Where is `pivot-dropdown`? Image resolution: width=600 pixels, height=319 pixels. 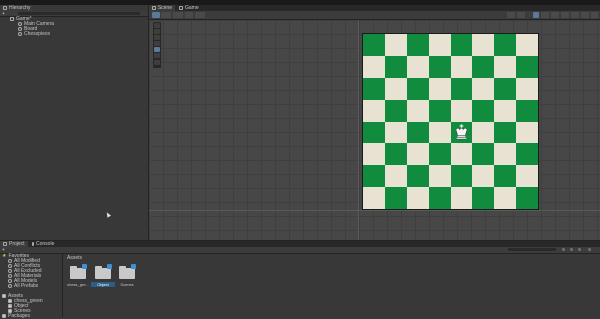 pivot-dropdown is located at coordinates (166, 15).